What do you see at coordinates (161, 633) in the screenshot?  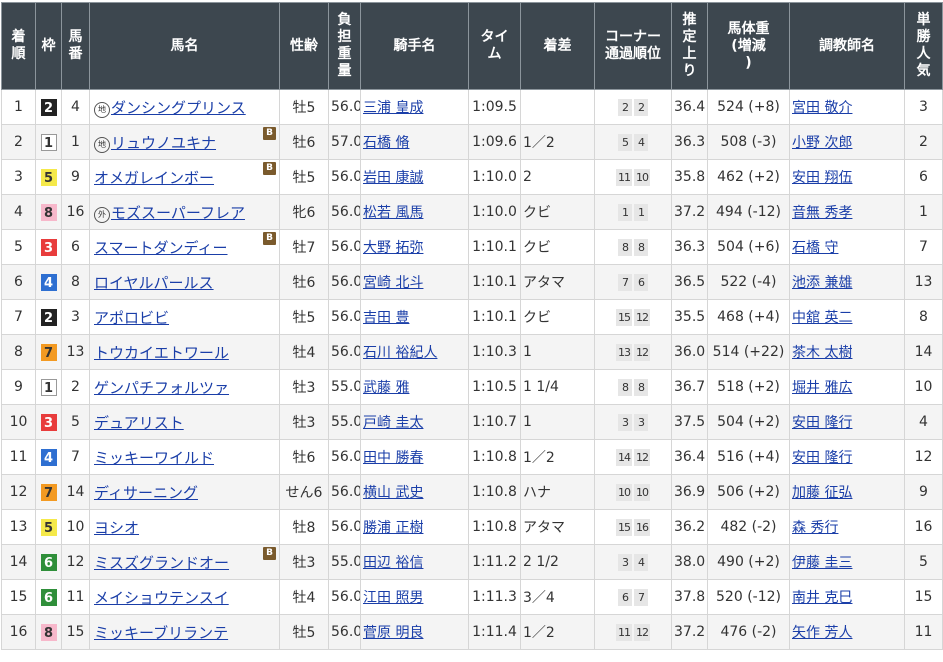 I see `horse-name-link: ミッキーブリランテ` at bounding box center [161, 633].